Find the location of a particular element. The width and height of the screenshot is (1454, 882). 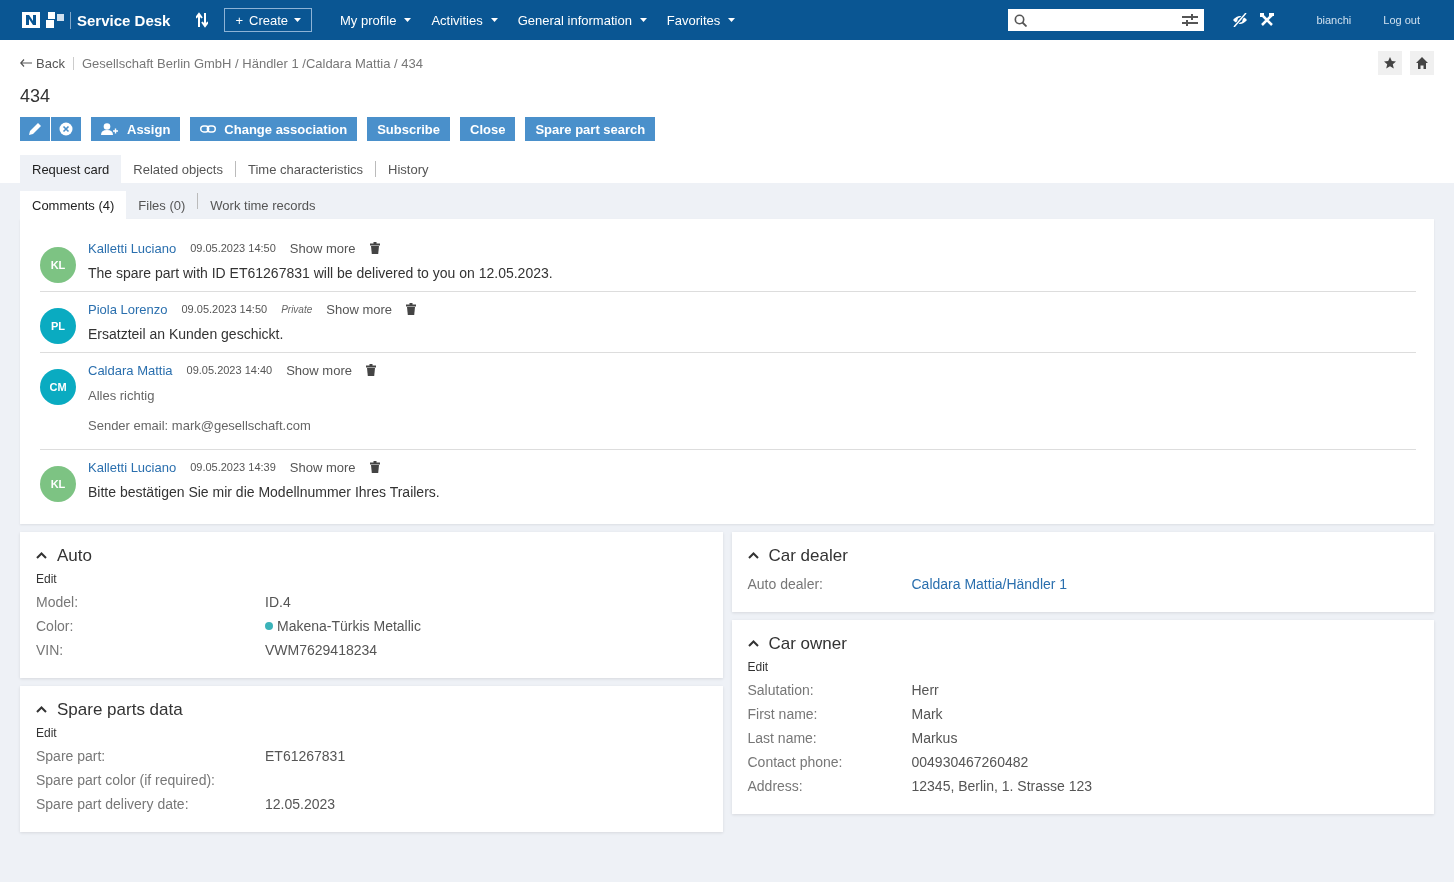

breadcrumb: Gesellschaft Berlin GmbH / Händler 1 /Caldara Mattia / 434 is located at coordinates (252, 63).